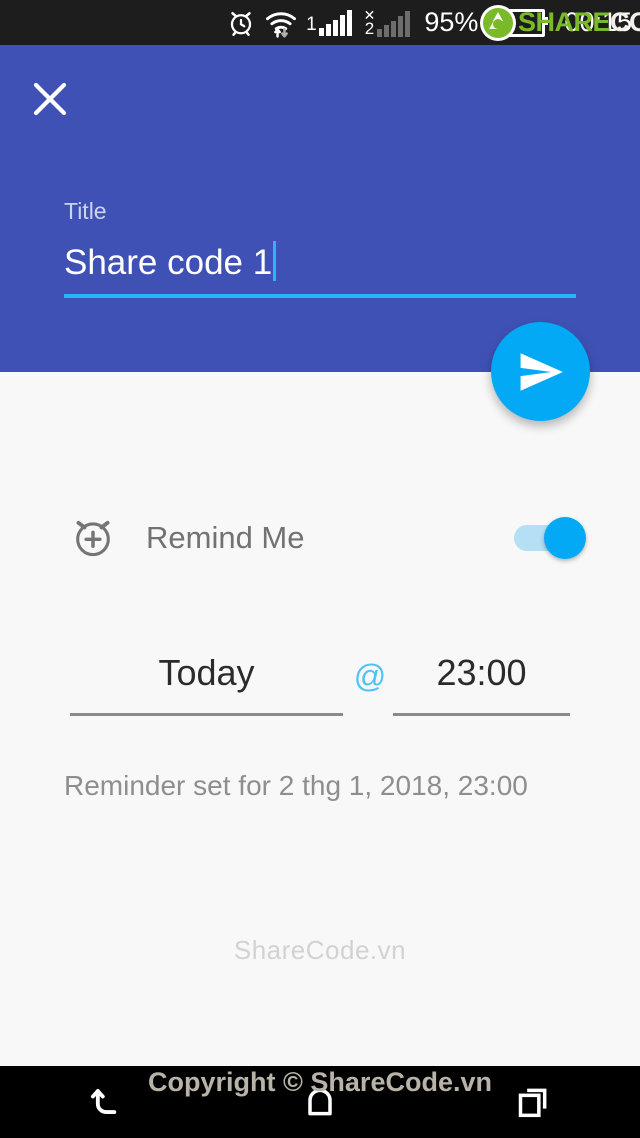  I want to click on sim2-label: 2, so click(369, 28).